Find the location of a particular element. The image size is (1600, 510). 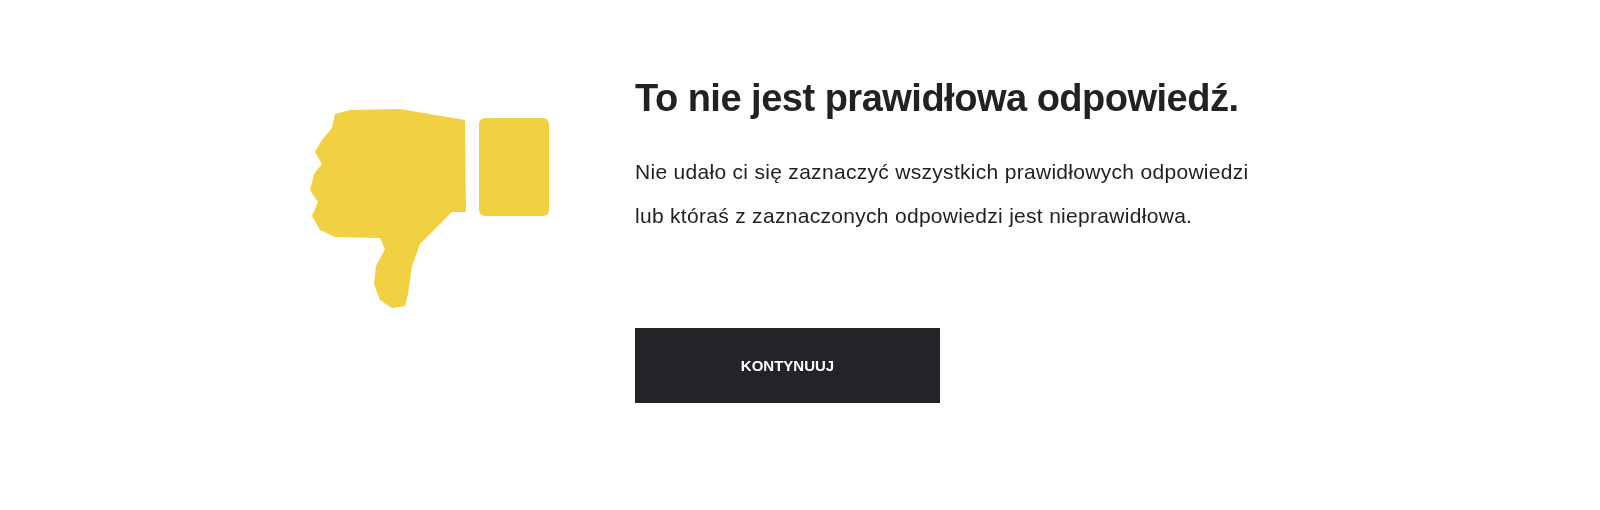

result-message: Nie udało ci się zaznaczyć wszystkich prawidłowych odpowiedzi lub któraś z zaznaczonych odpowiedzi jest nieprawidłowa. is located at coordinates (942, 194).